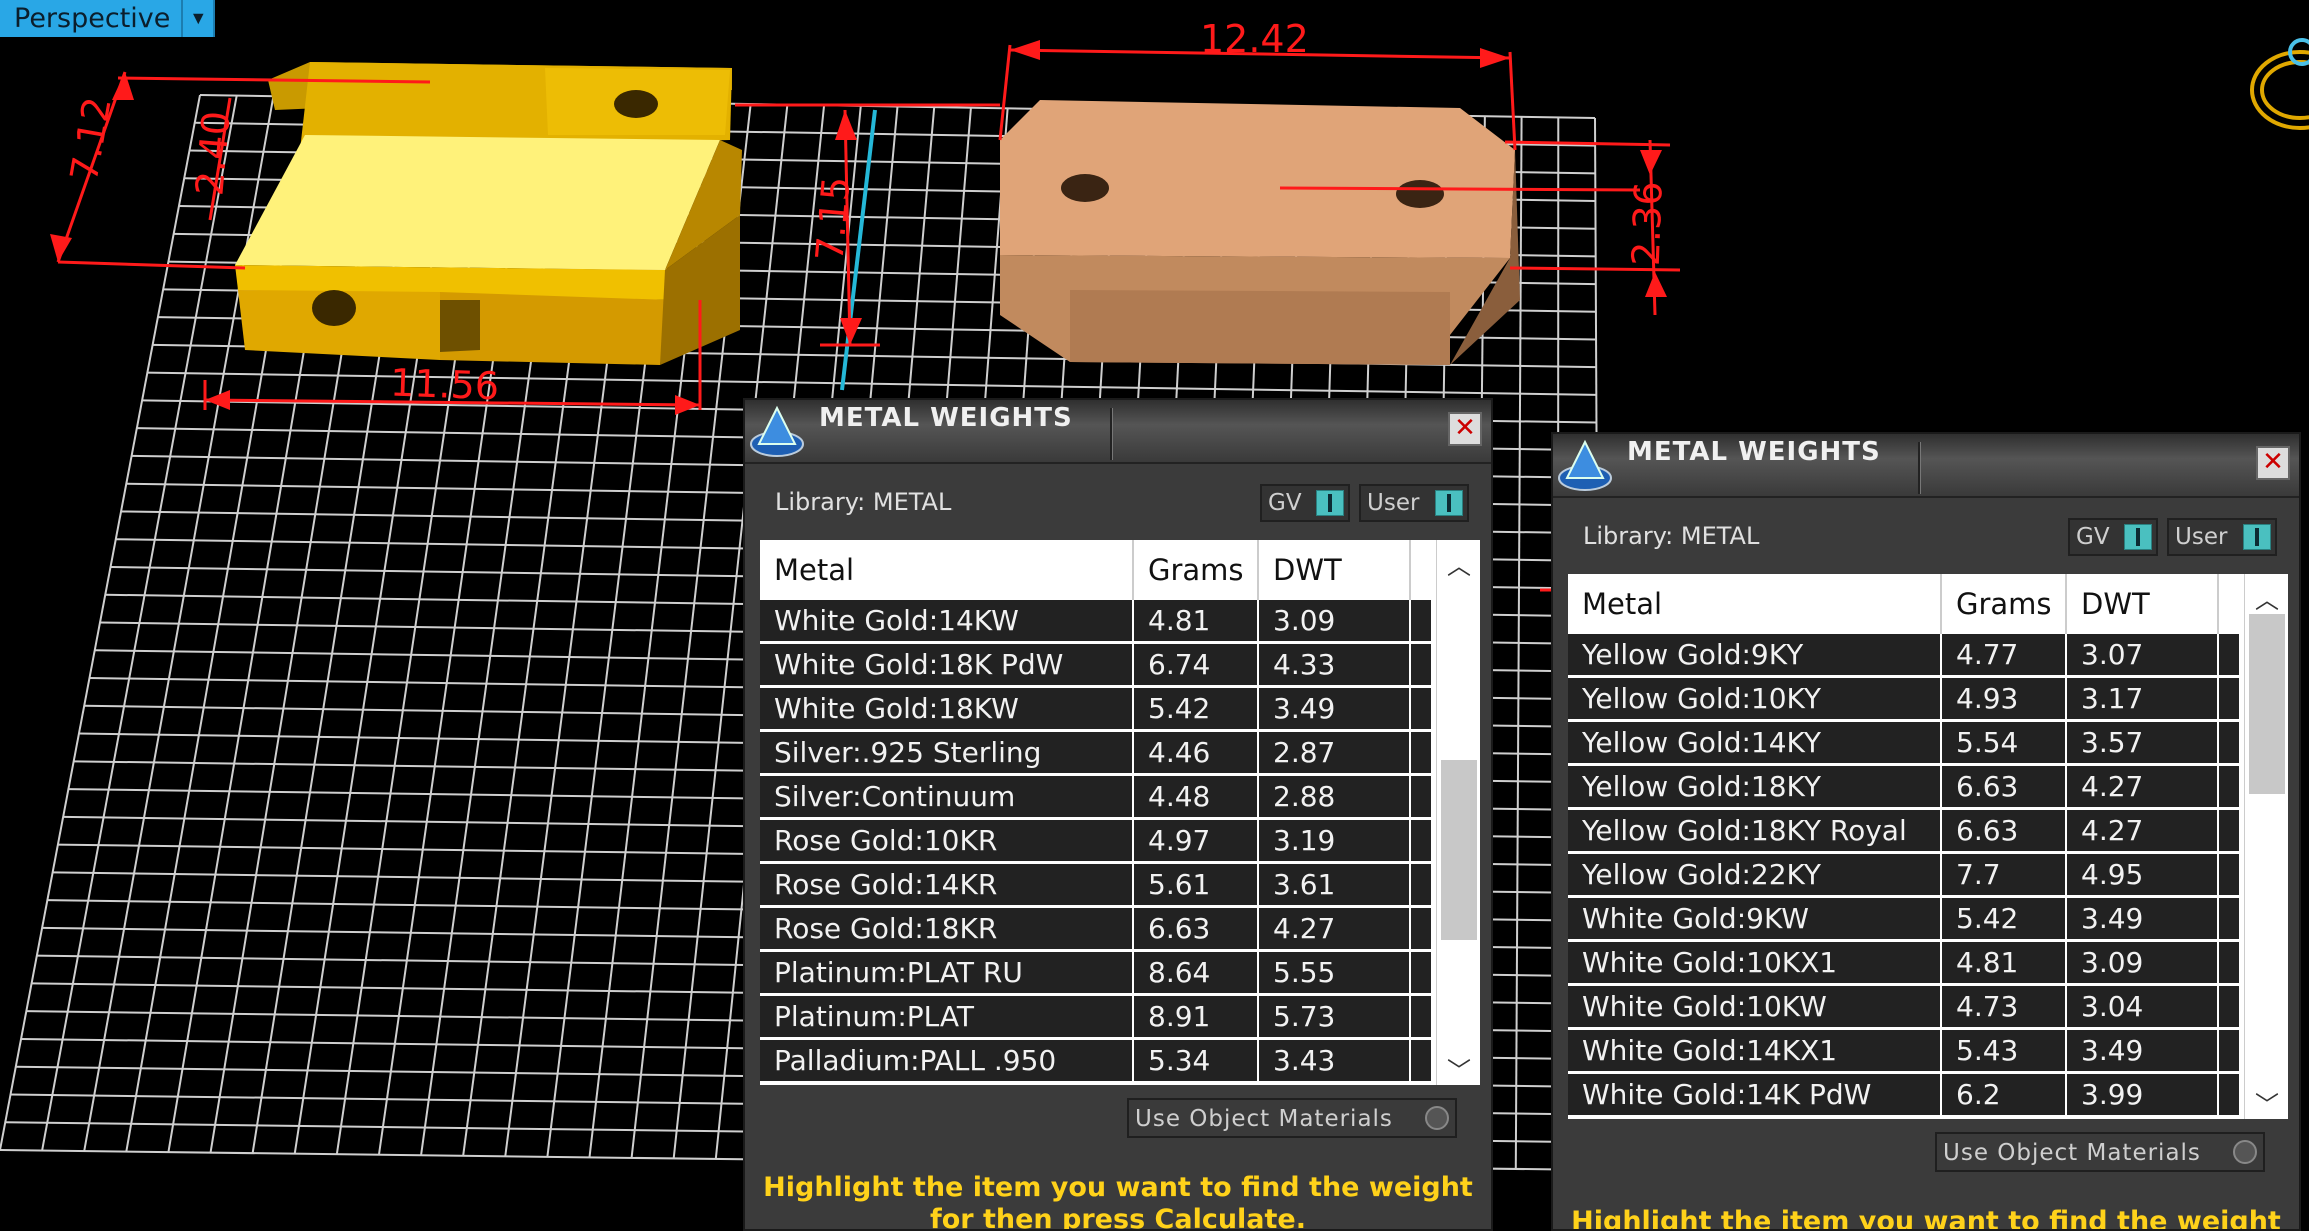 The height and width of the screenshot is (1231, 2309). What do you see at coordinates (1904, 1008) in the screenshot?
I see `table-row: White Gold:10KW 4.73 3.04` at bounding box center [1904, 1008].